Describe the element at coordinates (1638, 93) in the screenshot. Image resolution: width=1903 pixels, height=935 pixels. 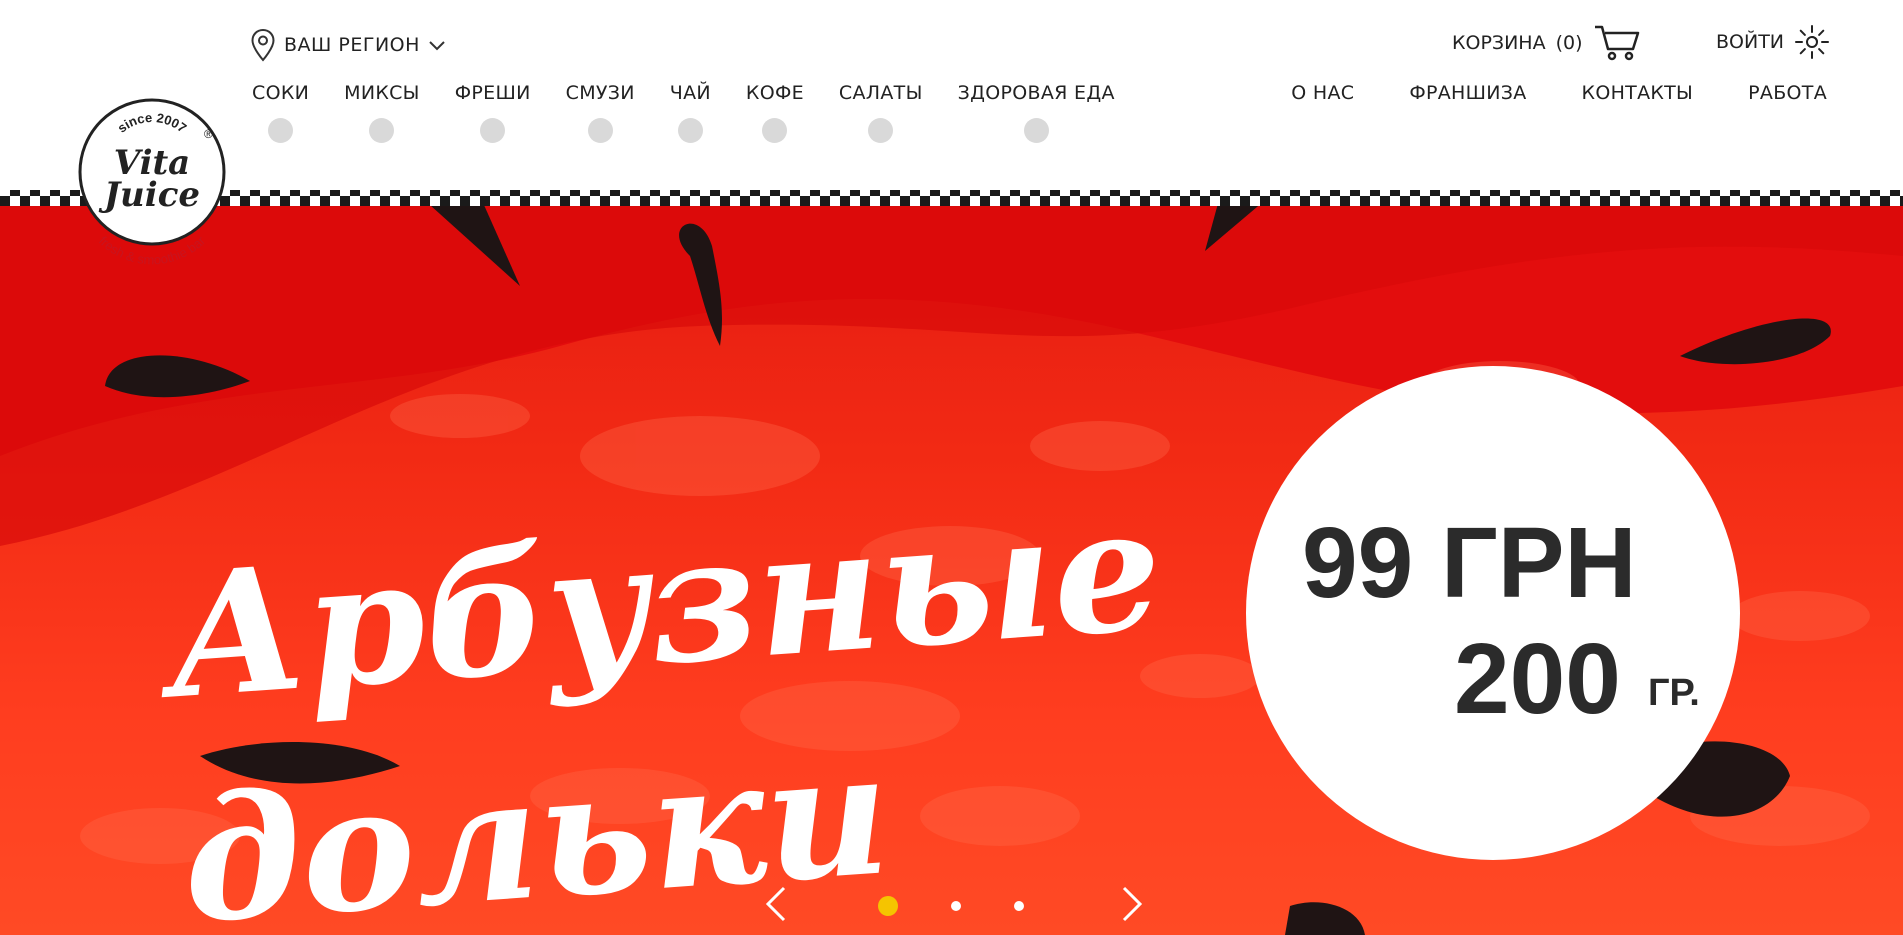
I see `nav-item-contacts: КОНТАКТЫ` at that location.